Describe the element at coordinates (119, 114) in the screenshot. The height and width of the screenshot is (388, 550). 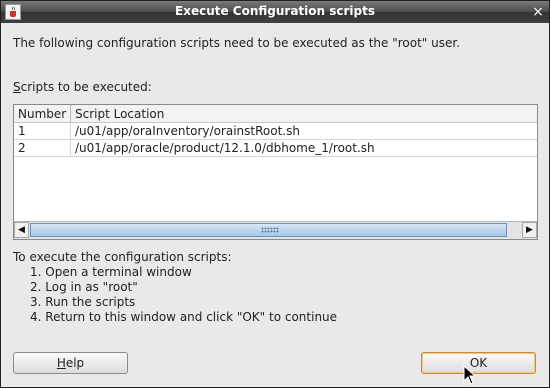
I see `column-header-script-location: Script Location` at that location.